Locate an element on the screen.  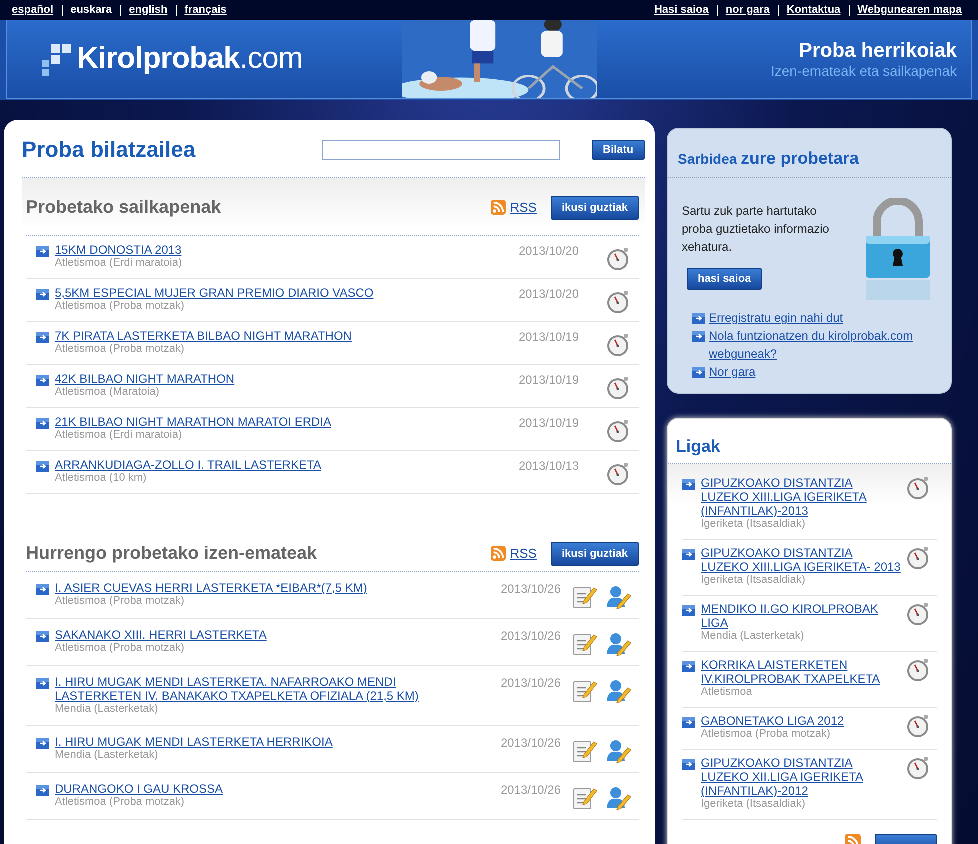
league-link: GIPUZKOAKO DISTANTZIA LUZEKO XIII.LIGA IGERIKETA (INFANTILAK)-2013 is located at coordinates (801, 497).